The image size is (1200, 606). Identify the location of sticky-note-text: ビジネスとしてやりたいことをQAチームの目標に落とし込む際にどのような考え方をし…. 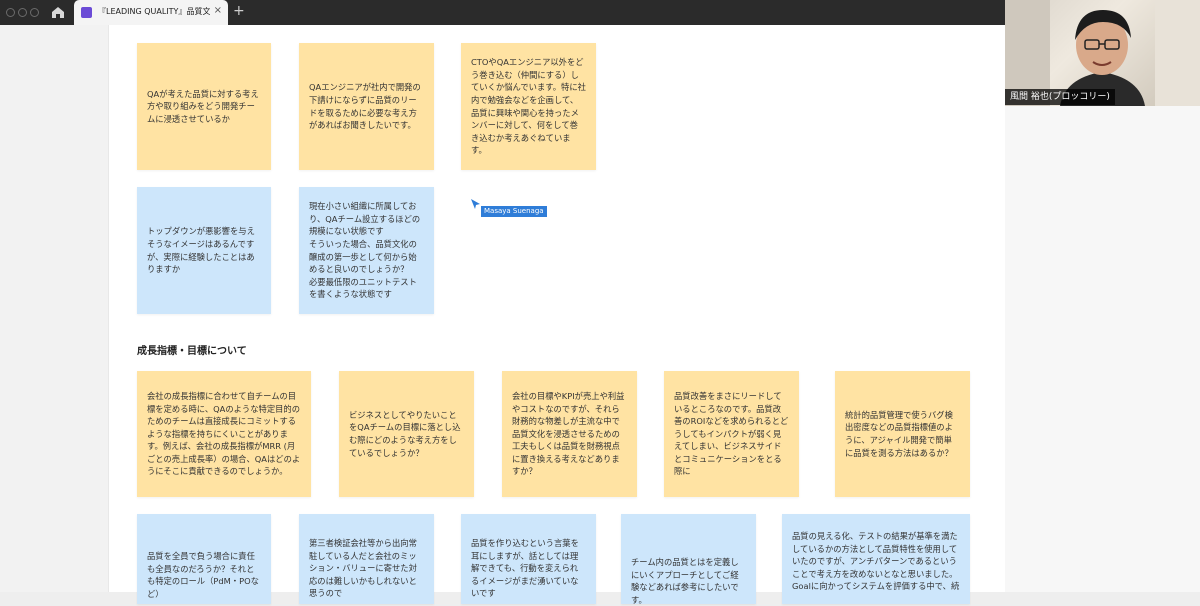
(405, 433).